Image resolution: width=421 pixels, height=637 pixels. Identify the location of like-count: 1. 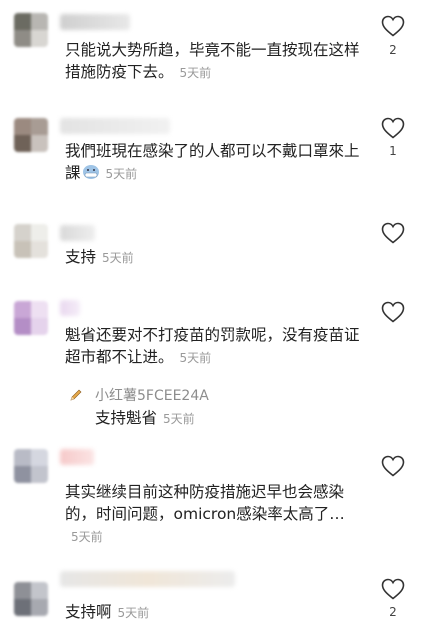
(393, 151).